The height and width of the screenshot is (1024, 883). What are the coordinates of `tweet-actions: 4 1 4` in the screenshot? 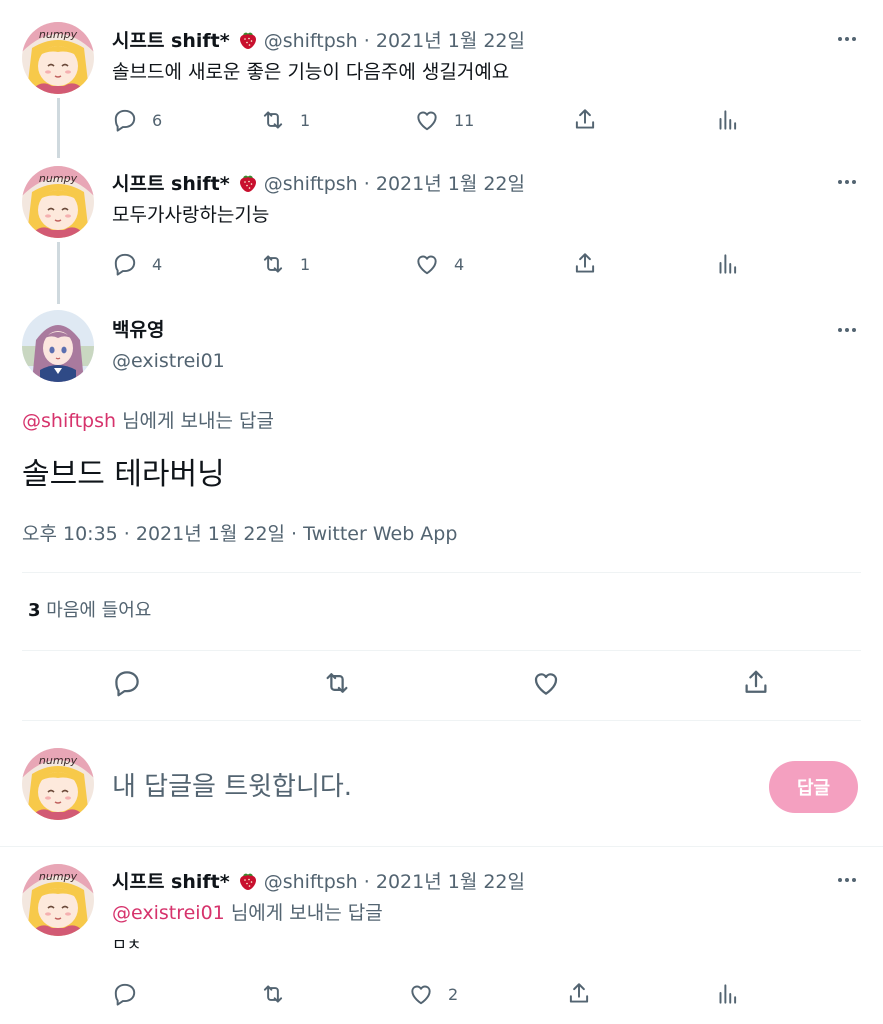 It's located at (432, 264).